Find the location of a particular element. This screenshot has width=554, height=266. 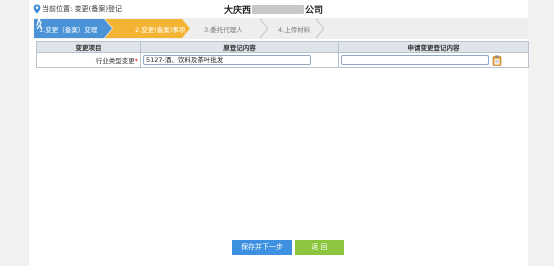

step-1-label: 1.变更（备案）变理 is located at coordinates (68, 29).